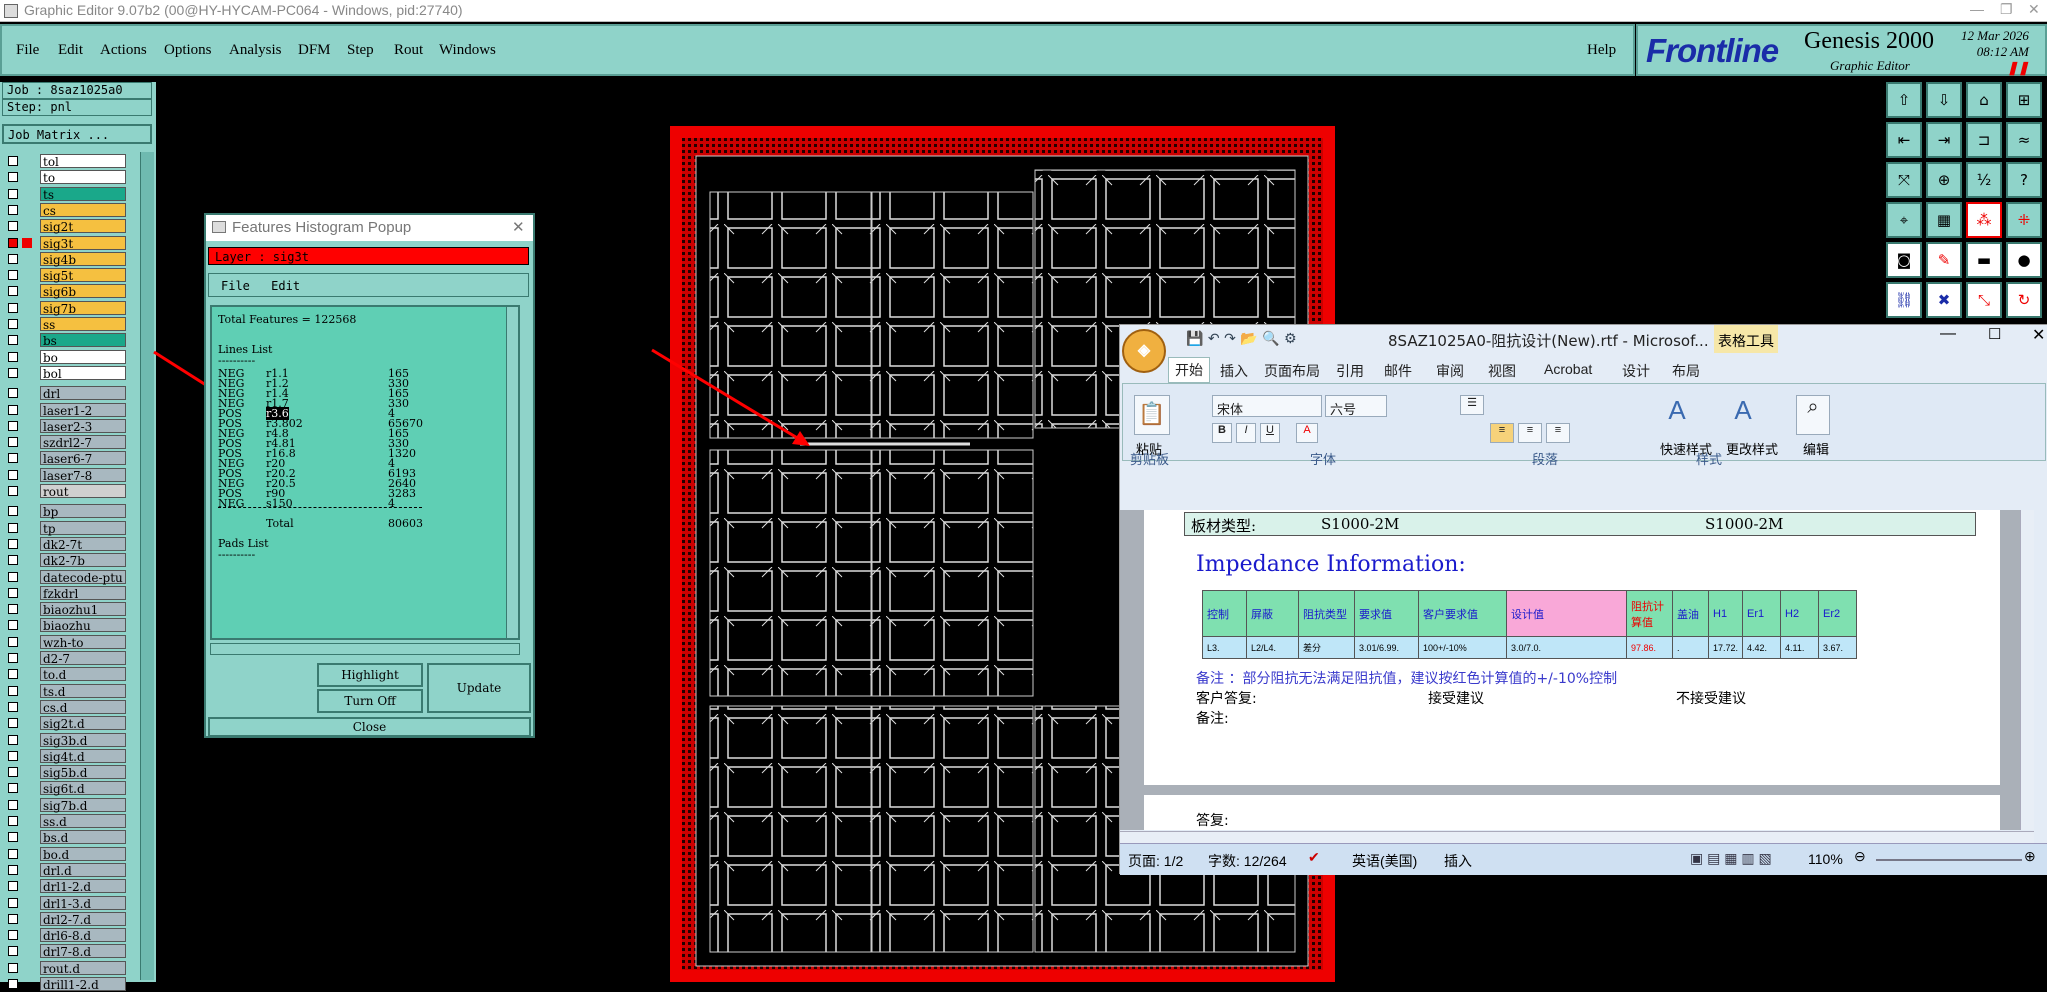 This screenshot has height=992, width=2047. I want to click on layer-name: rout.d, so click(83, 968).